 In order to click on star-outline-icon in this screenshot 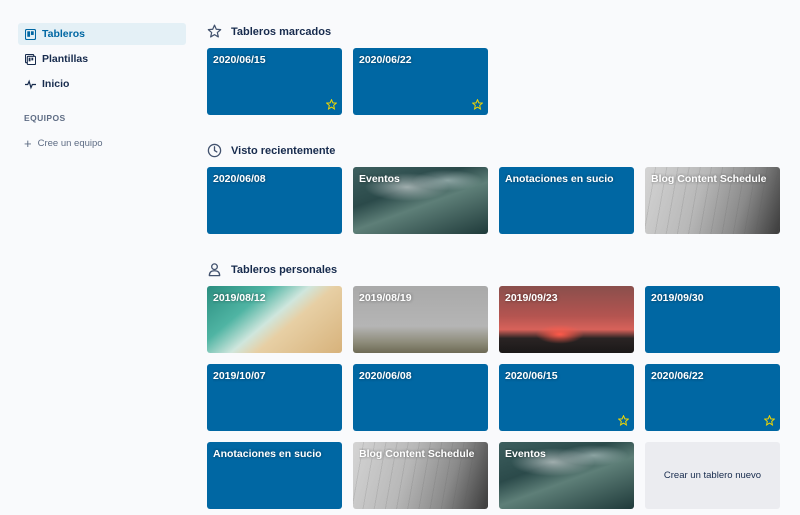, I will do `click(215, 32)`.